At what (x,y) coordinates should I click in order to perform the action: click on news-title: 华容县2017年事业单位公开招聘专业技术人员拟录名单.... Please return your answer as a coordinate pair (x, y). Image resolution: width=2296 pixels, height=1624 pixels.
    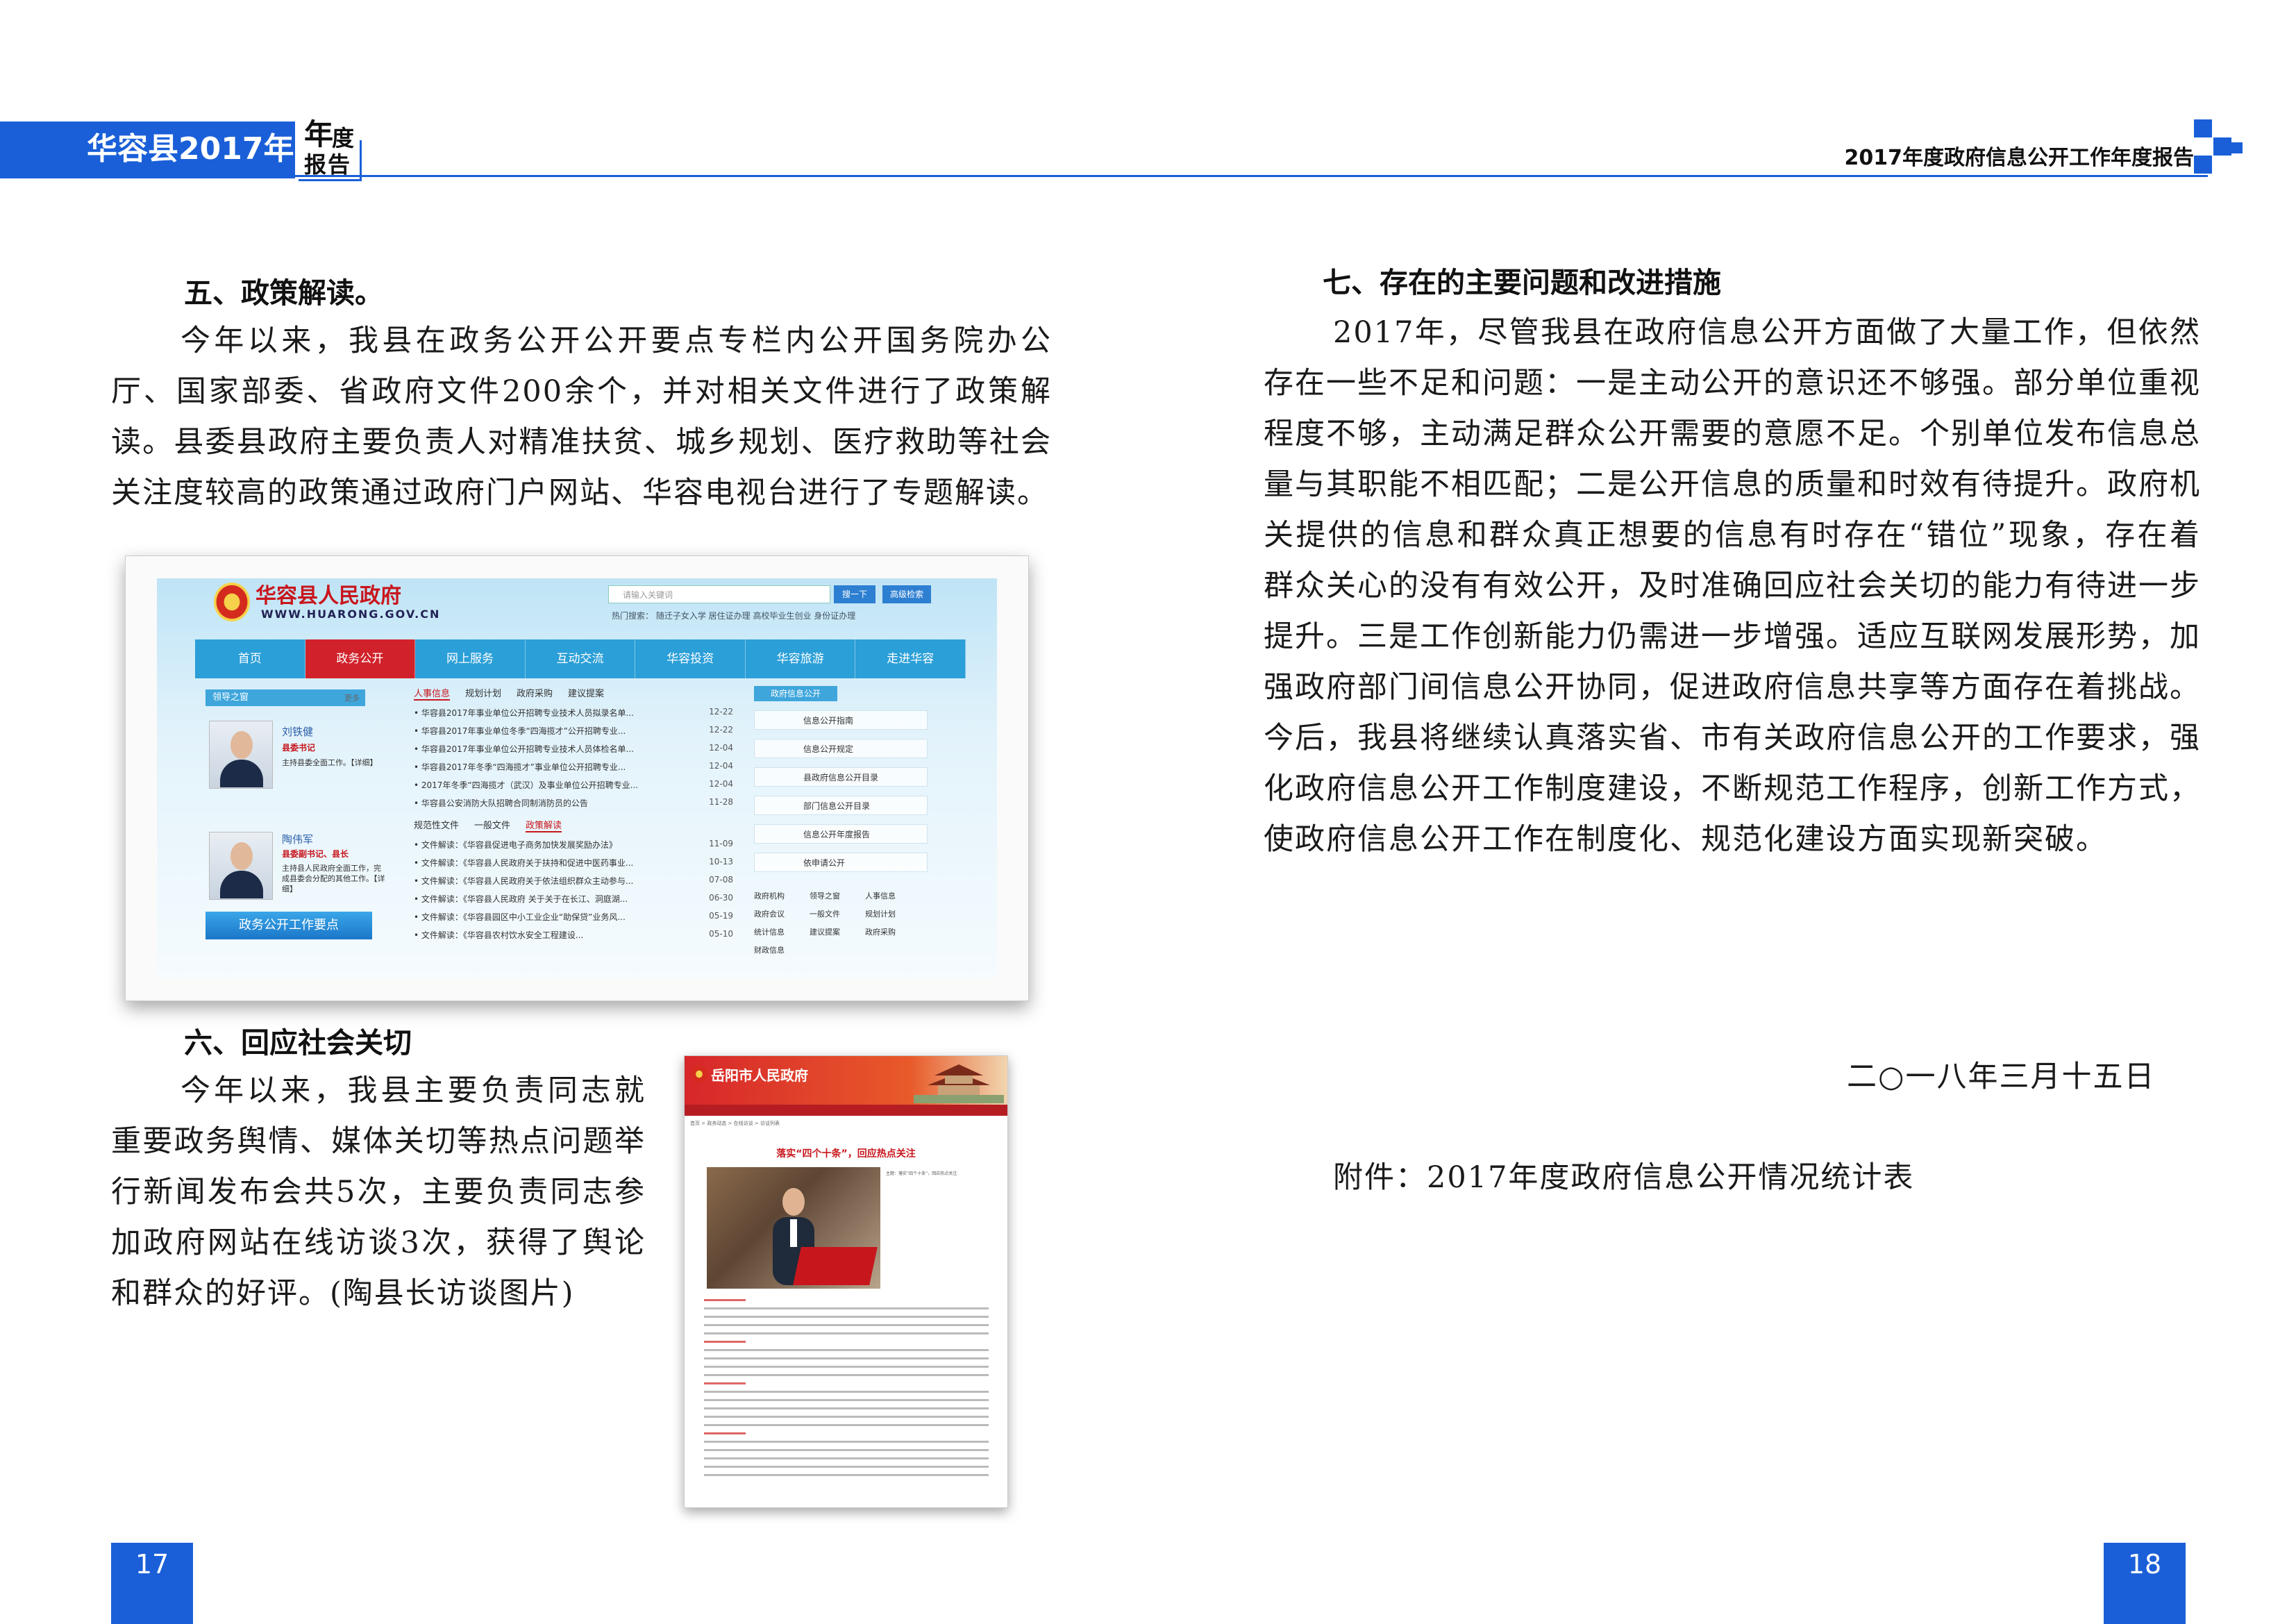
    Looking at the image, I should click on (527, 713).